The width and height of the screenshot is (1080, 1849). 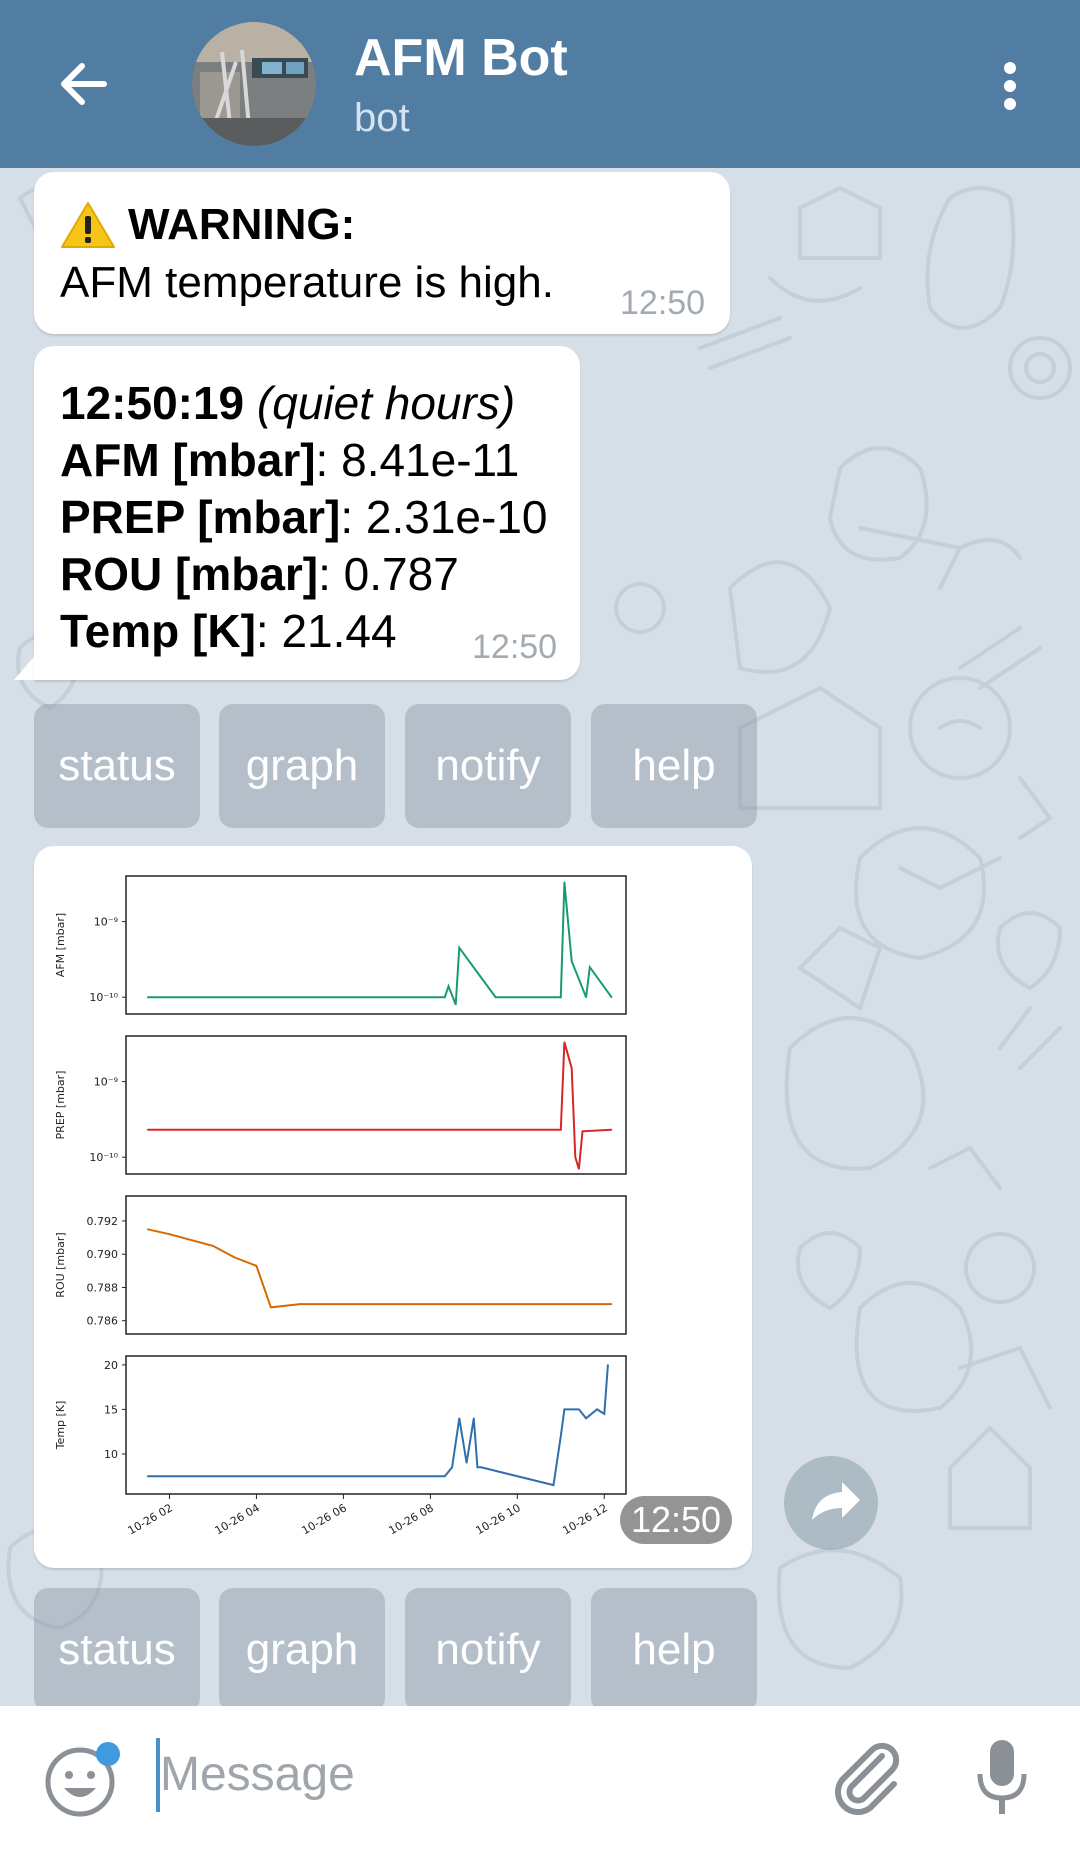 What do you see at coordinates (60, 1426) in the screenshot?
I see `y-axis-label: Temp [K]` at bounding box center [60, 1426].